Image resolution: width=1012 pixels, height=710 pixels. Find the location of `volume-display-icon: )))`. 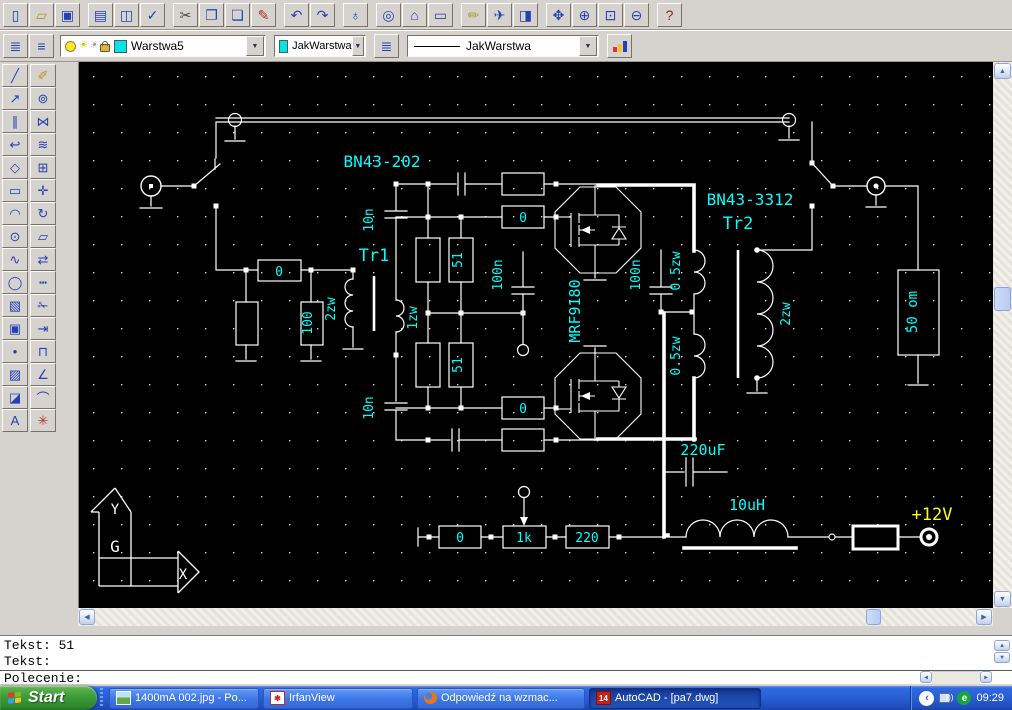

volume-display-icon: ))) is located at coordinates (946, 698).